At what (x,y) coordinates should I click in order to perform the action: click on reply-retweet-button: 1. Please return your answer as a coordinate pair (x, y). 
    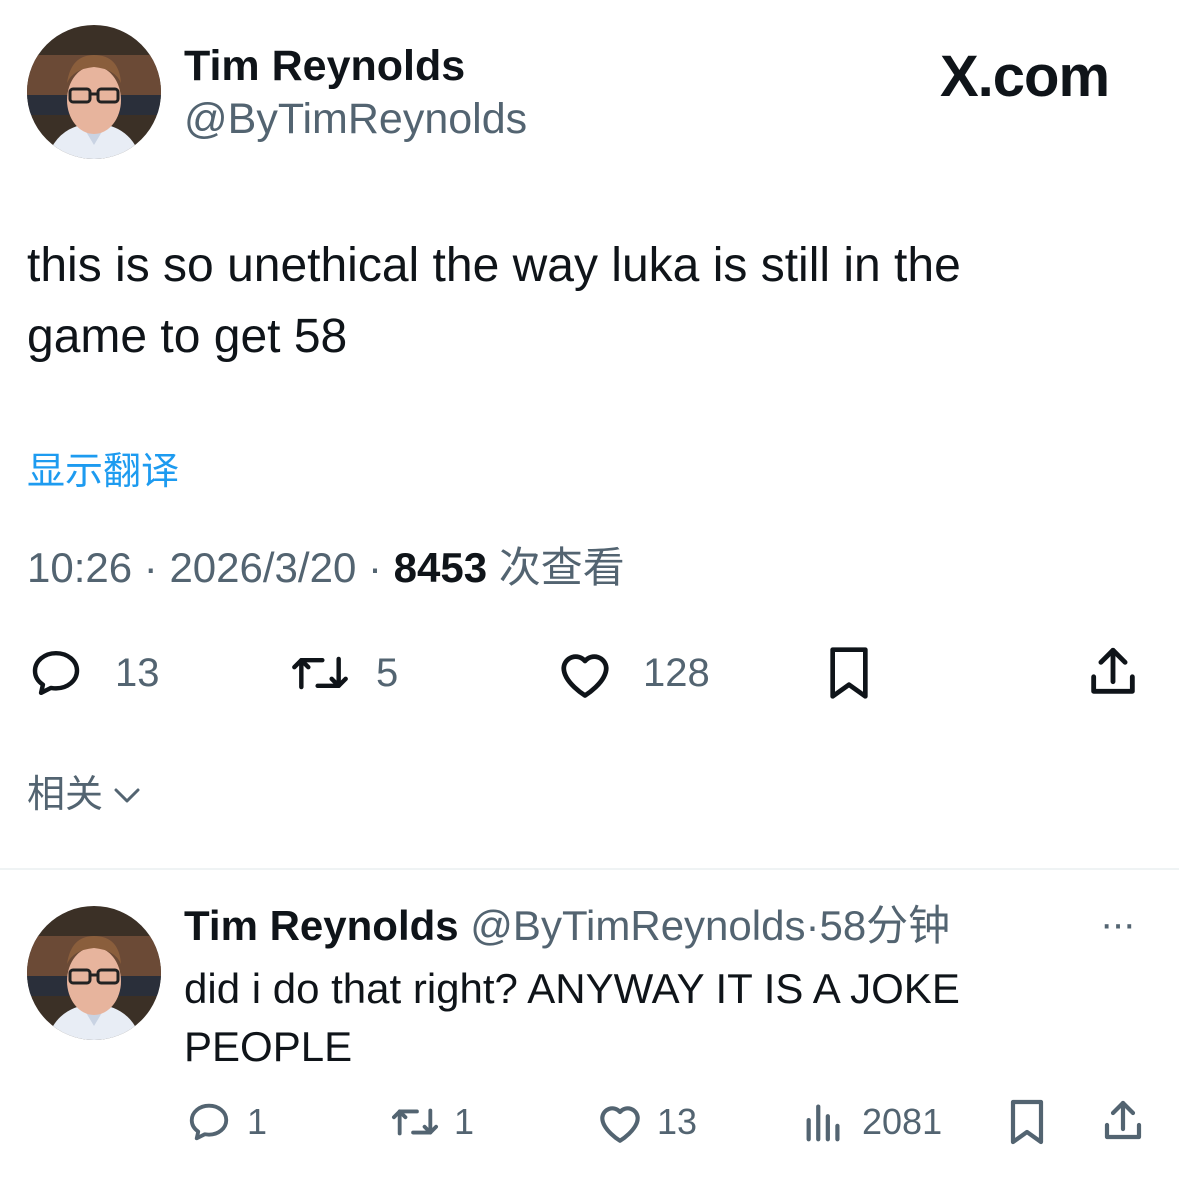
    Looking at the image, I should click on (431, 1122).